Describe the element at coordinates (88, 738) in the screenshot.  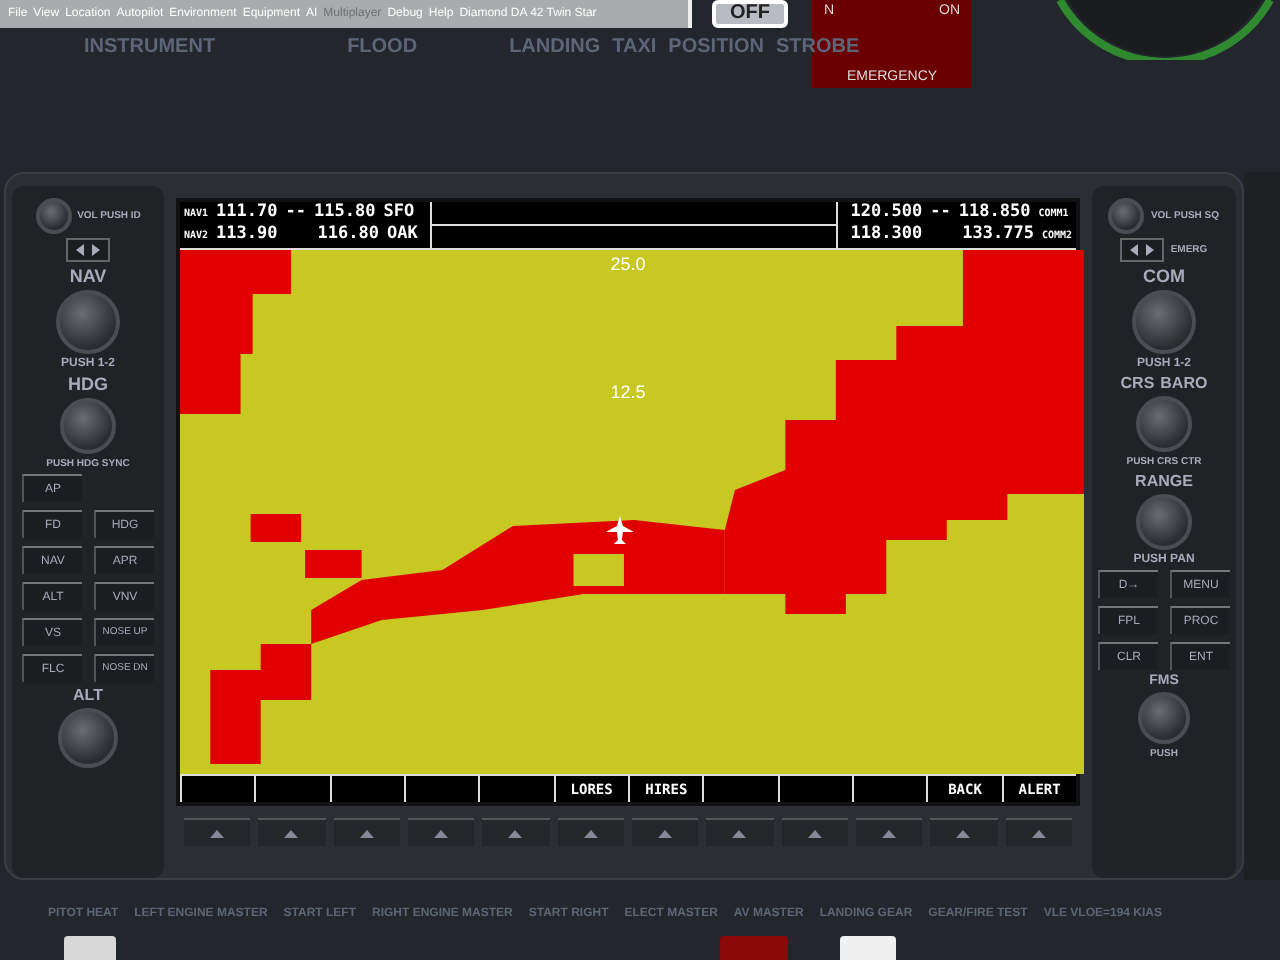
I see `altitude-knob` at that location.